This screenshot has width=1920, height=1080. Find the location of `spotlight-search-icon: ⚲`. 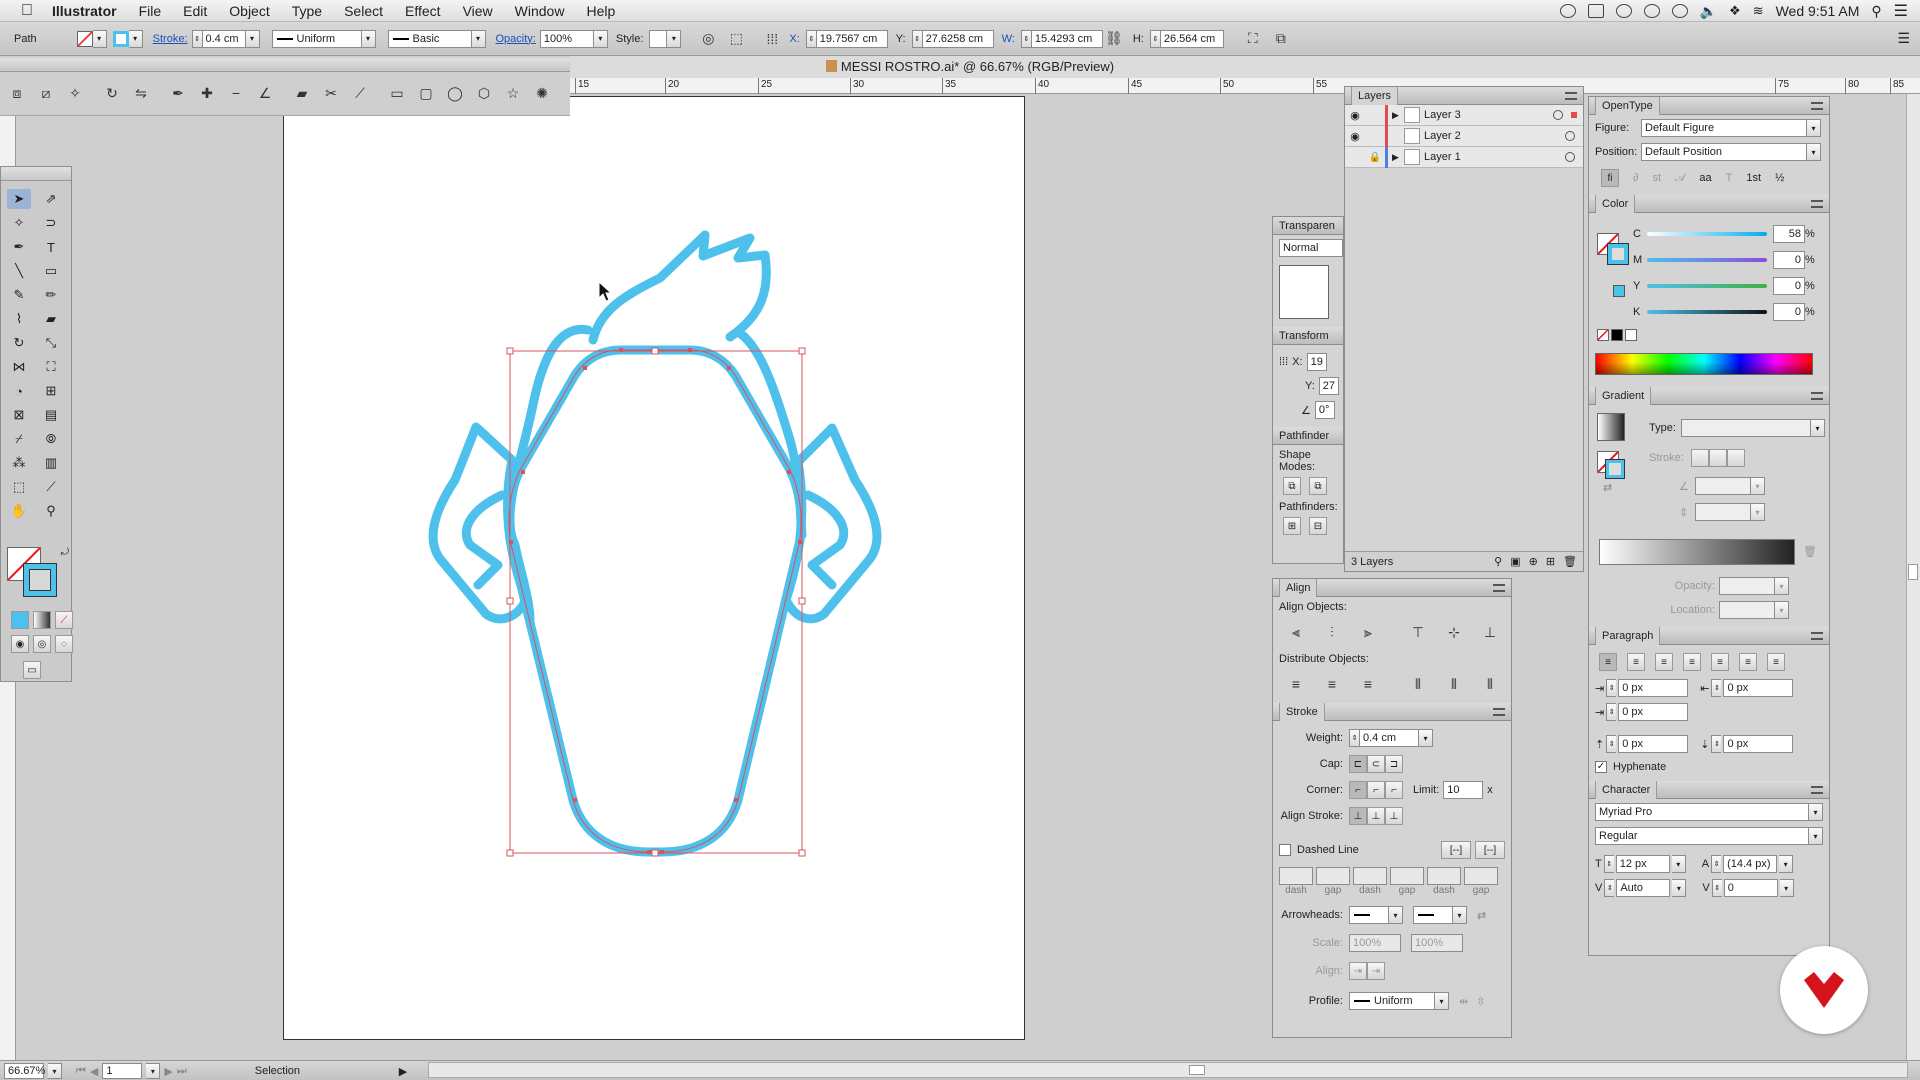

spotlight-search-icon: ⚲ is located at coordinates (1876, 11).